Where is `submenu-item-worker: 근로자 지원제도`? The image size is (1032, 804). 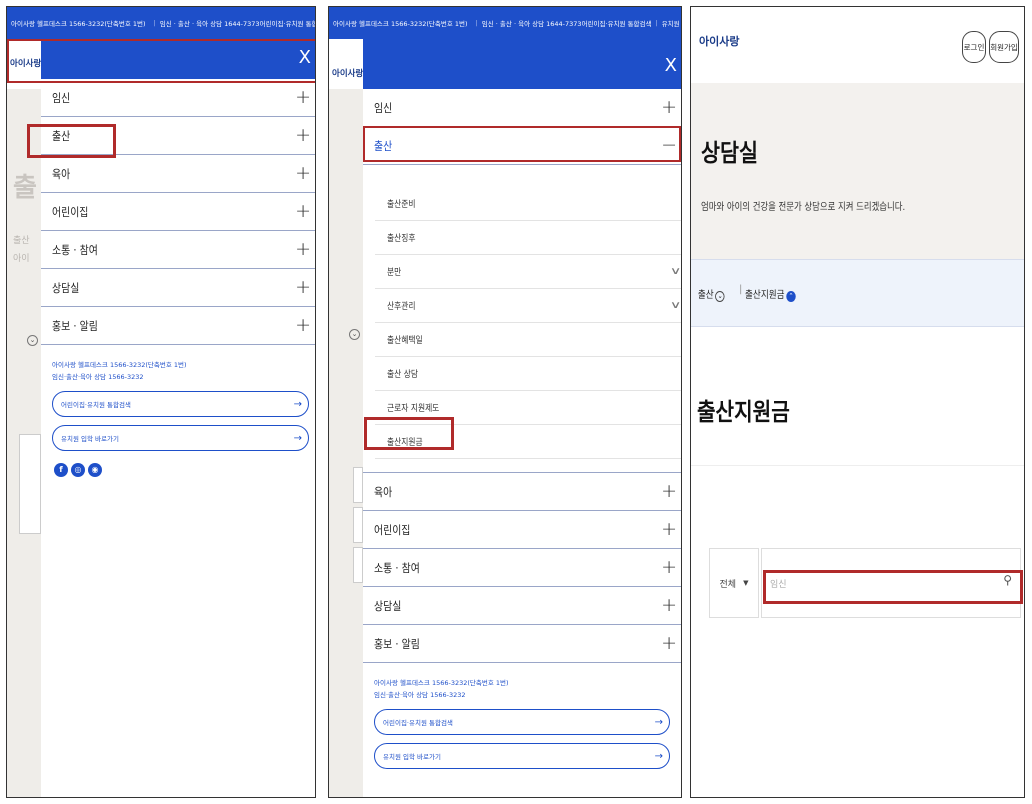 submenu-item-worker: 근로자 지원제도 is located at coordinates (528, 408).